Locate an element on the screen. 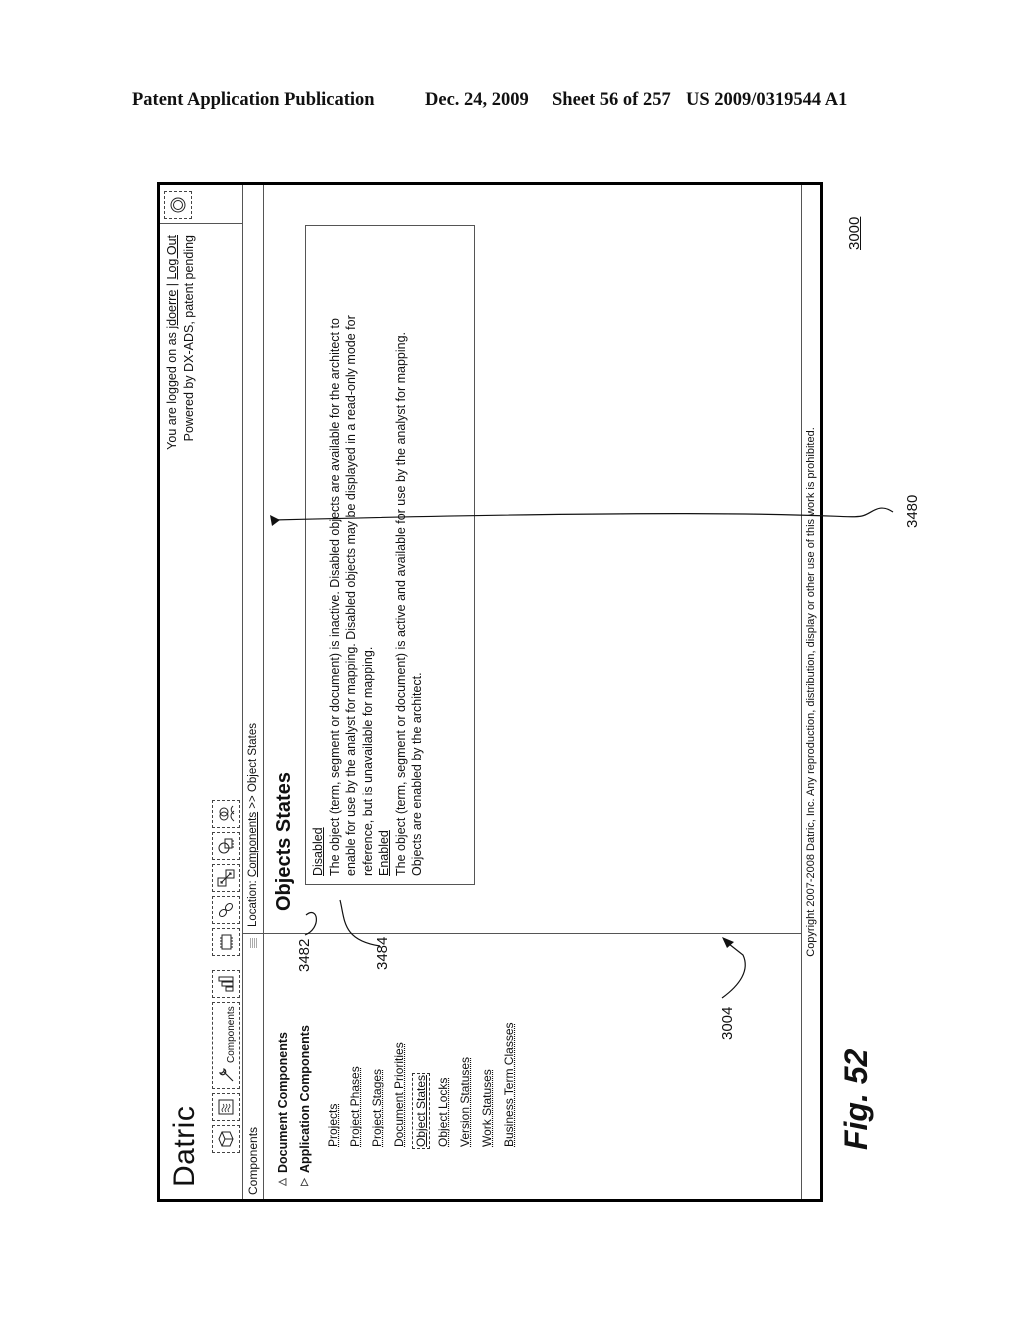  powered-by: Powered by DX-ADS, patent pending is located at coordinates (189, 338).